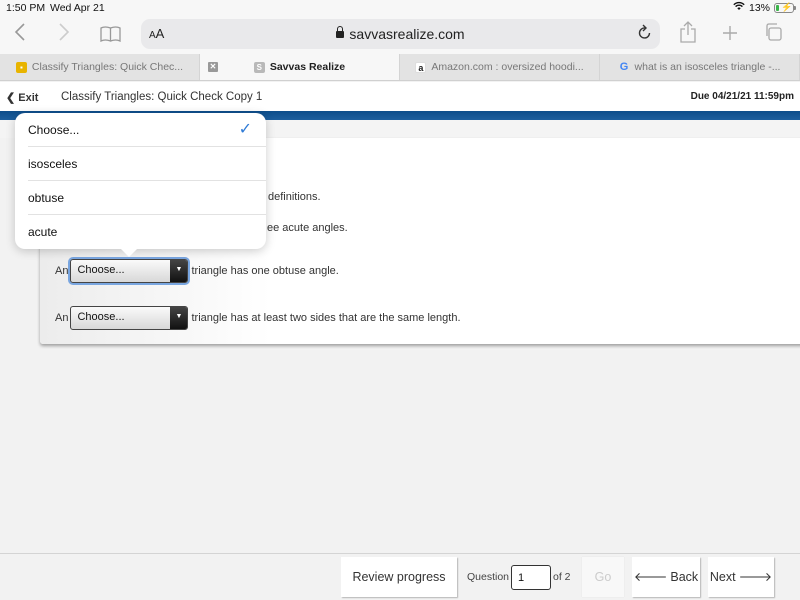  Describe the element at coordinates (785, 7) in the screenshot. I see `battery-icon: ⚡` at that location.